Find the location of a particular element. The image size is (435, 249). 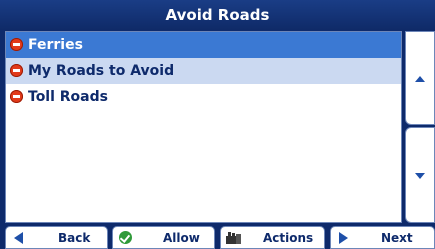

back-arrow-icon is located at coordinates (18, 238).